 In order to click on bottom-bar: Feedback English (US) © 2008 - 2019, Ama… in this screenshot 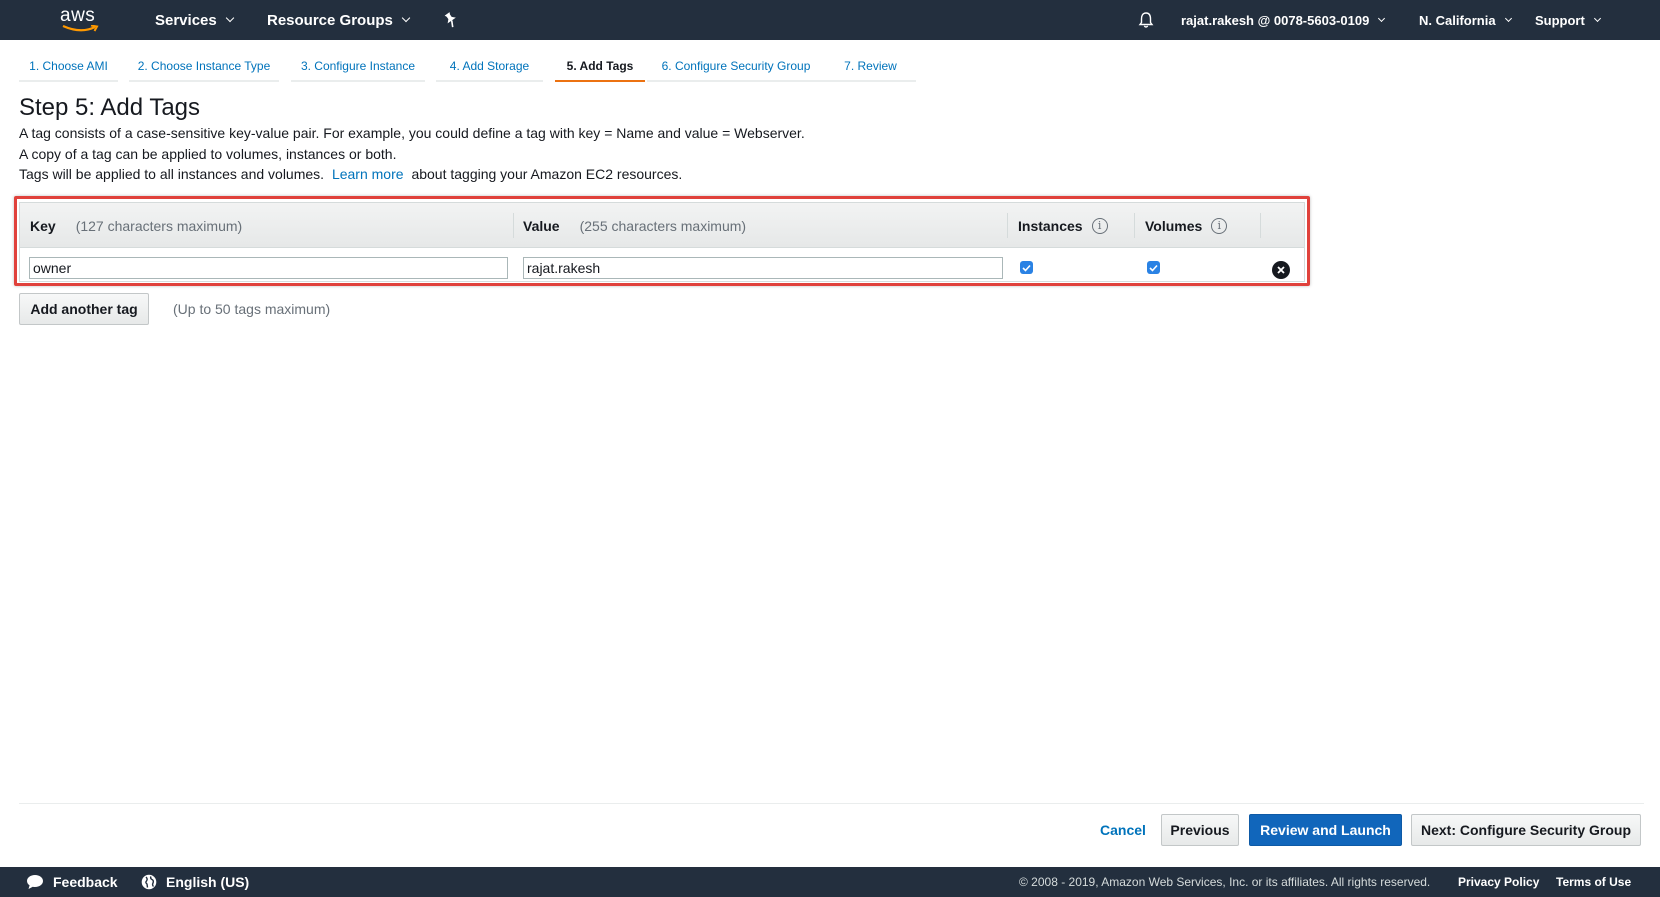, I will do `click(830, 882)`.